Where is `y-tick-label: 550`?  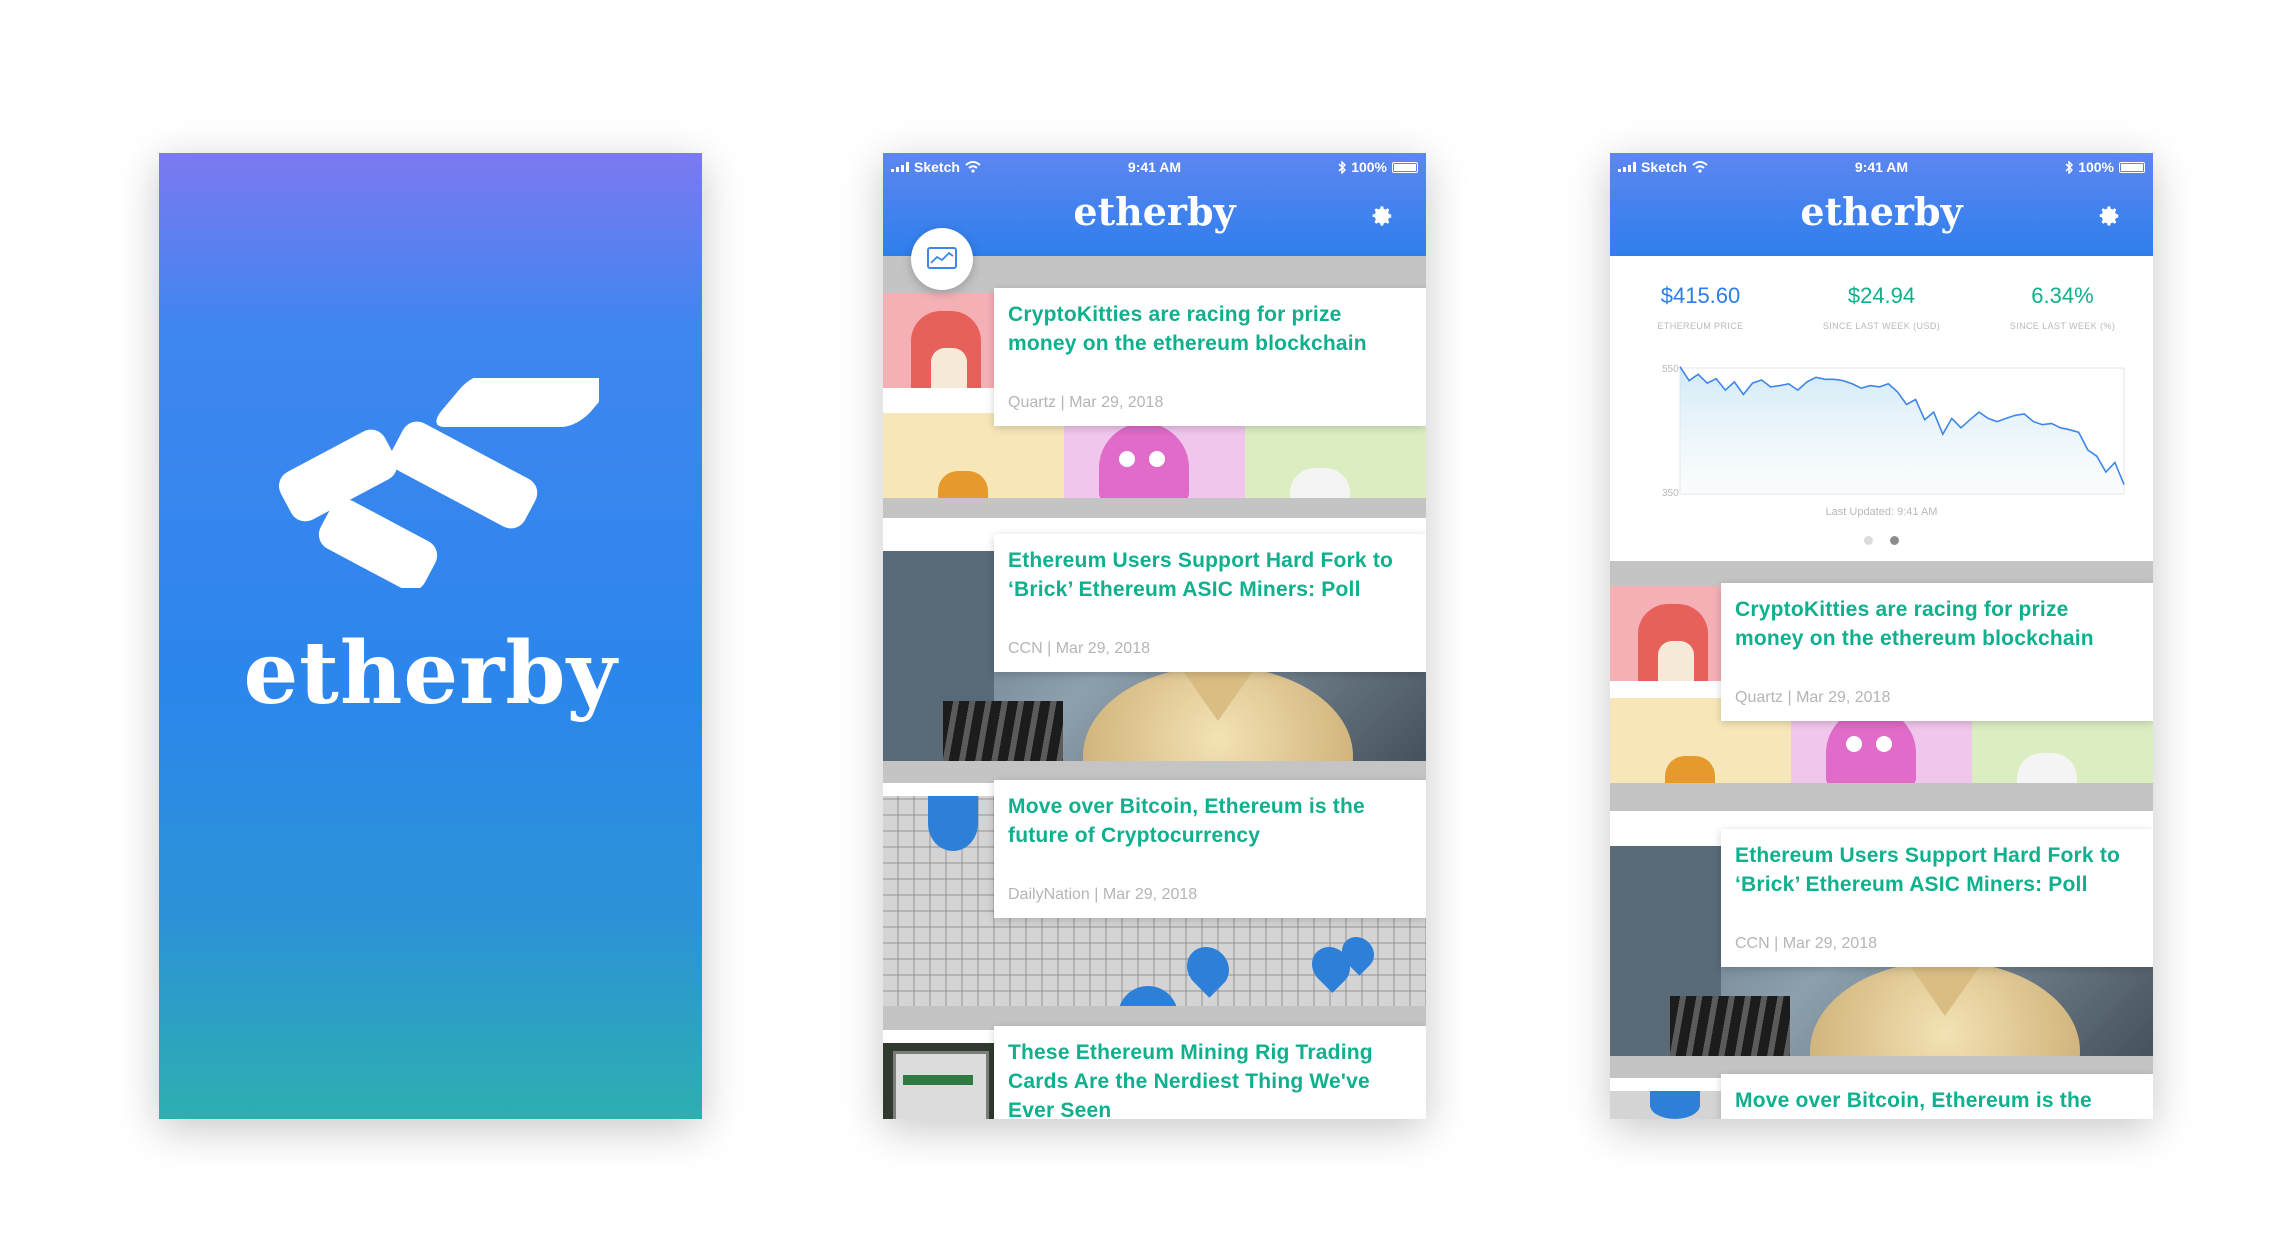
y-tick-label: 550 is located at coordinates (1670, 369).